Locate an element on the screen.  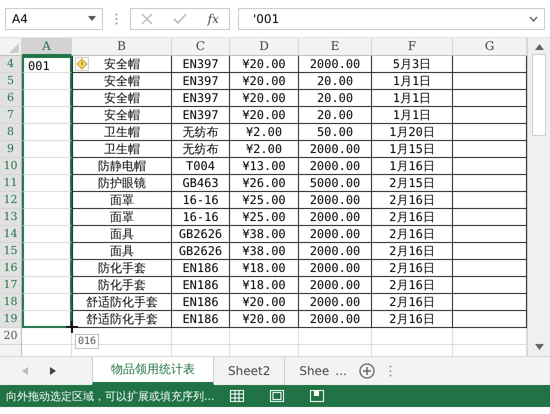
row-header: 16 is located at coordinates (11, 268).